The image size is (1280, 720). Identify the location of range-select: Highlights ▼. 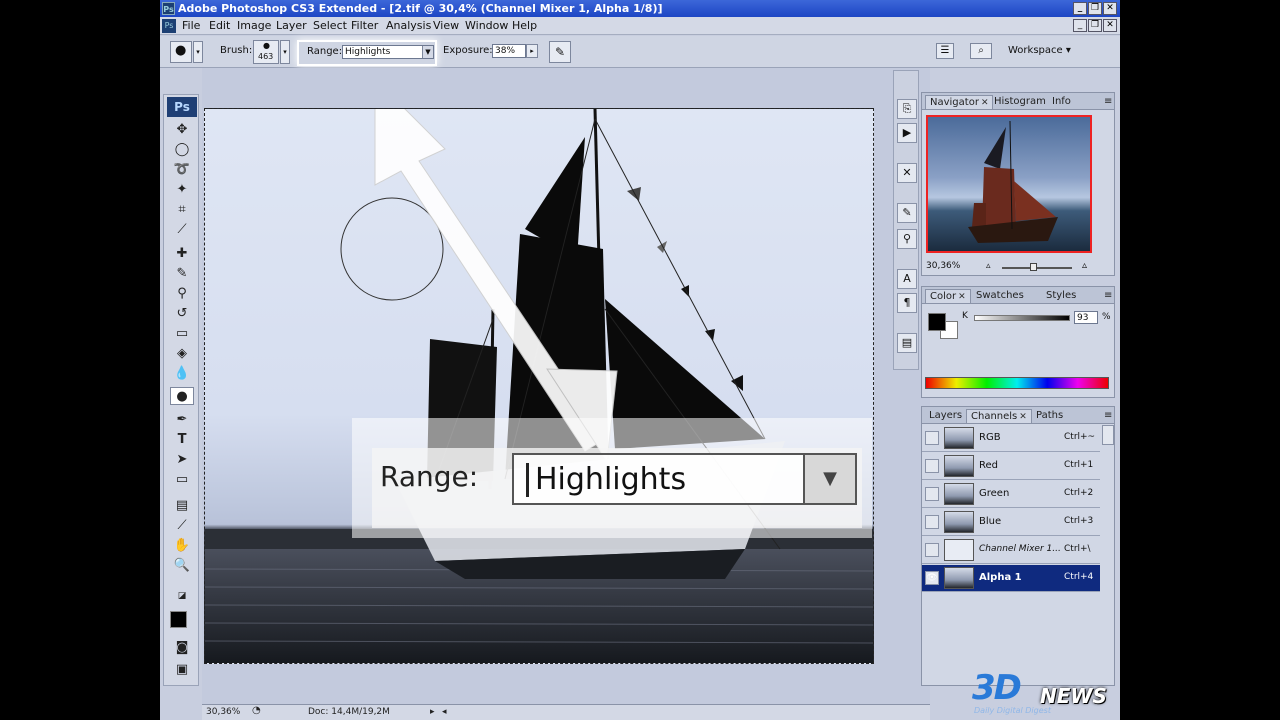
(388, 52).